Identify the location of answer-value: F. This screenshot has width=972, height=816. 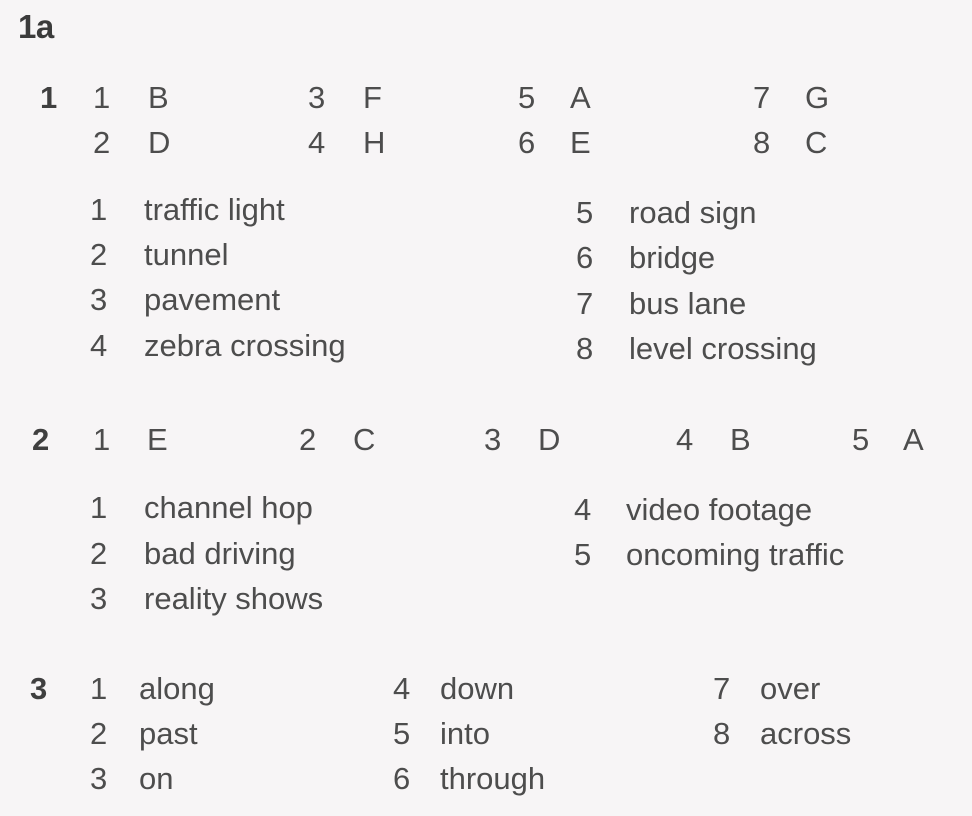
(372, 97).